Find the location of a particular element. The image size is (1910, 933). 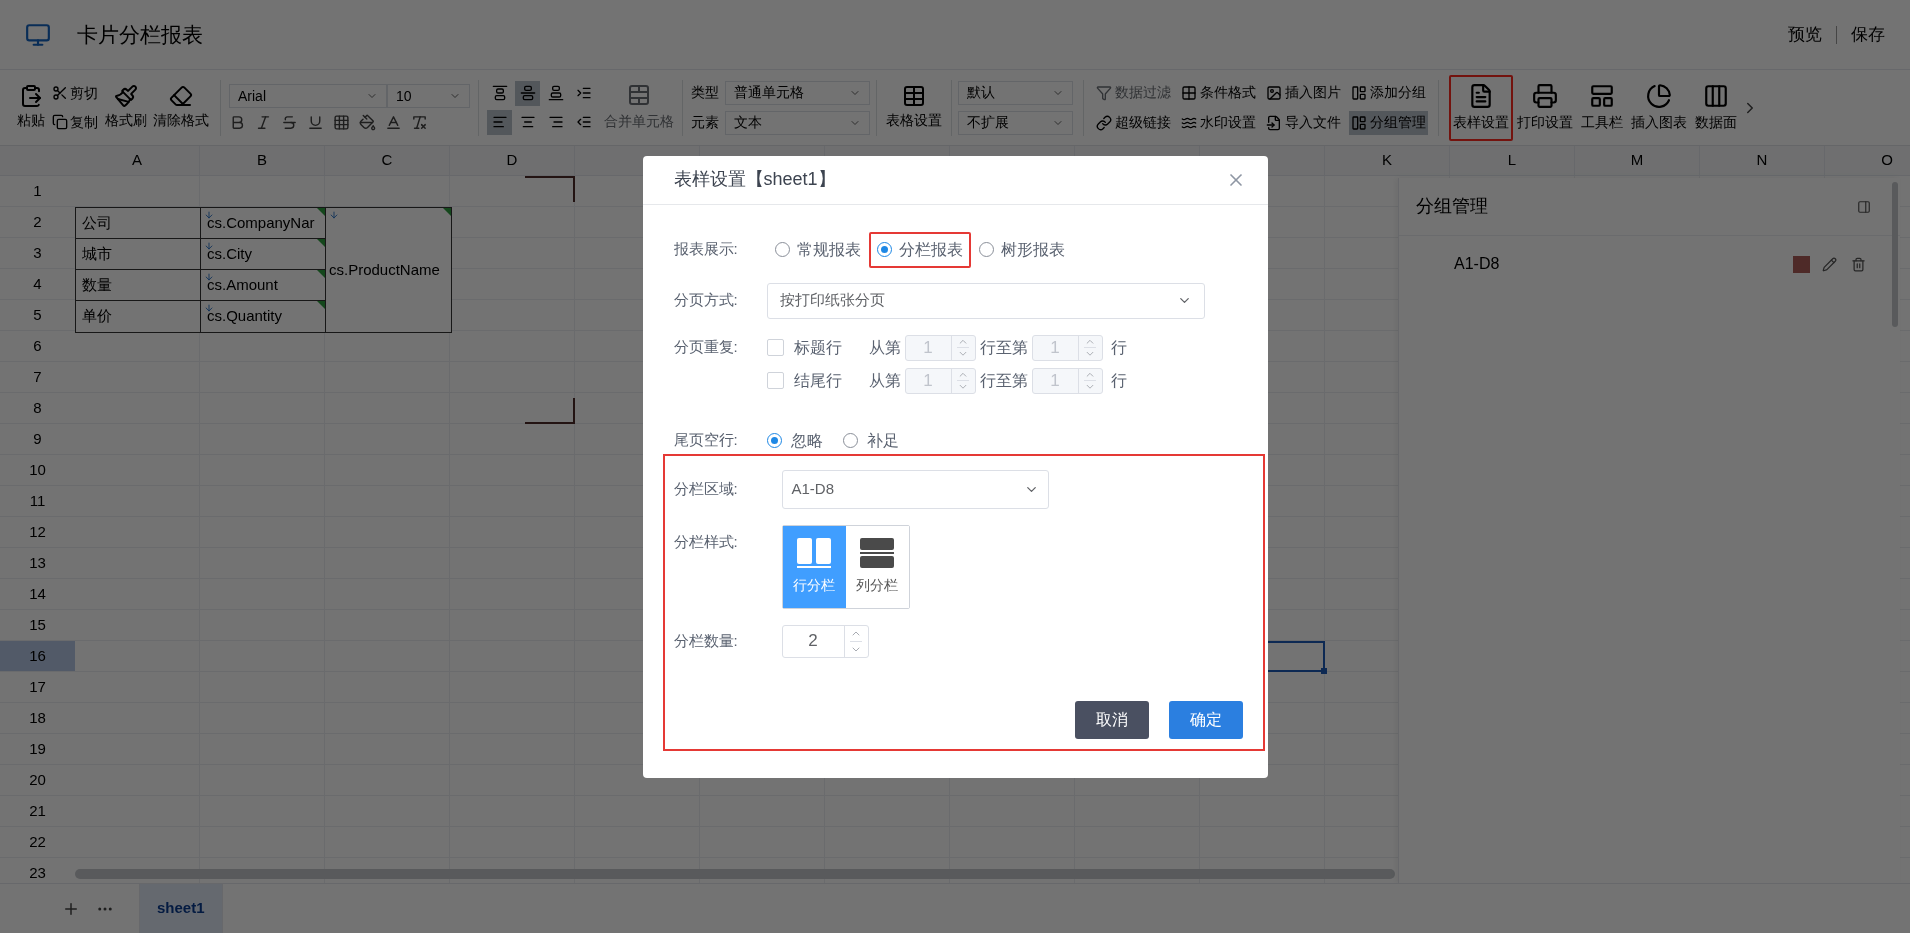

horizontal-scrollbar is located at coordinates (735, 874).